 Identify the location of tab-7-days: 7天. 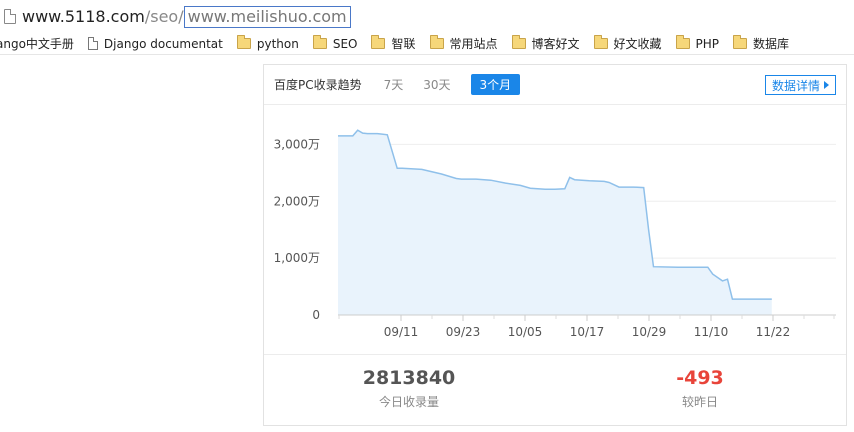
(394, 84).